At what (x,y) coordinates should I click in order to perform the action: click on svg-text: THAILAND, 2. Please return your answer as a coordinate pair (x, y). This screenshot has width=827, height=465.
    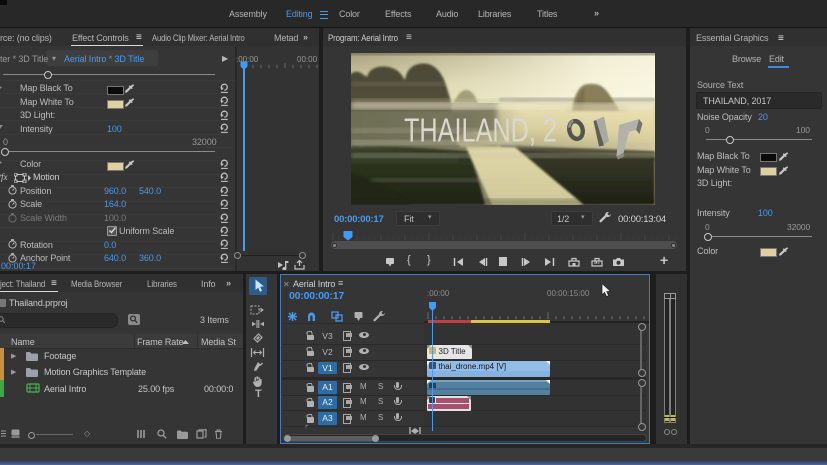
    Looking at the image, I should click on (480, 130).